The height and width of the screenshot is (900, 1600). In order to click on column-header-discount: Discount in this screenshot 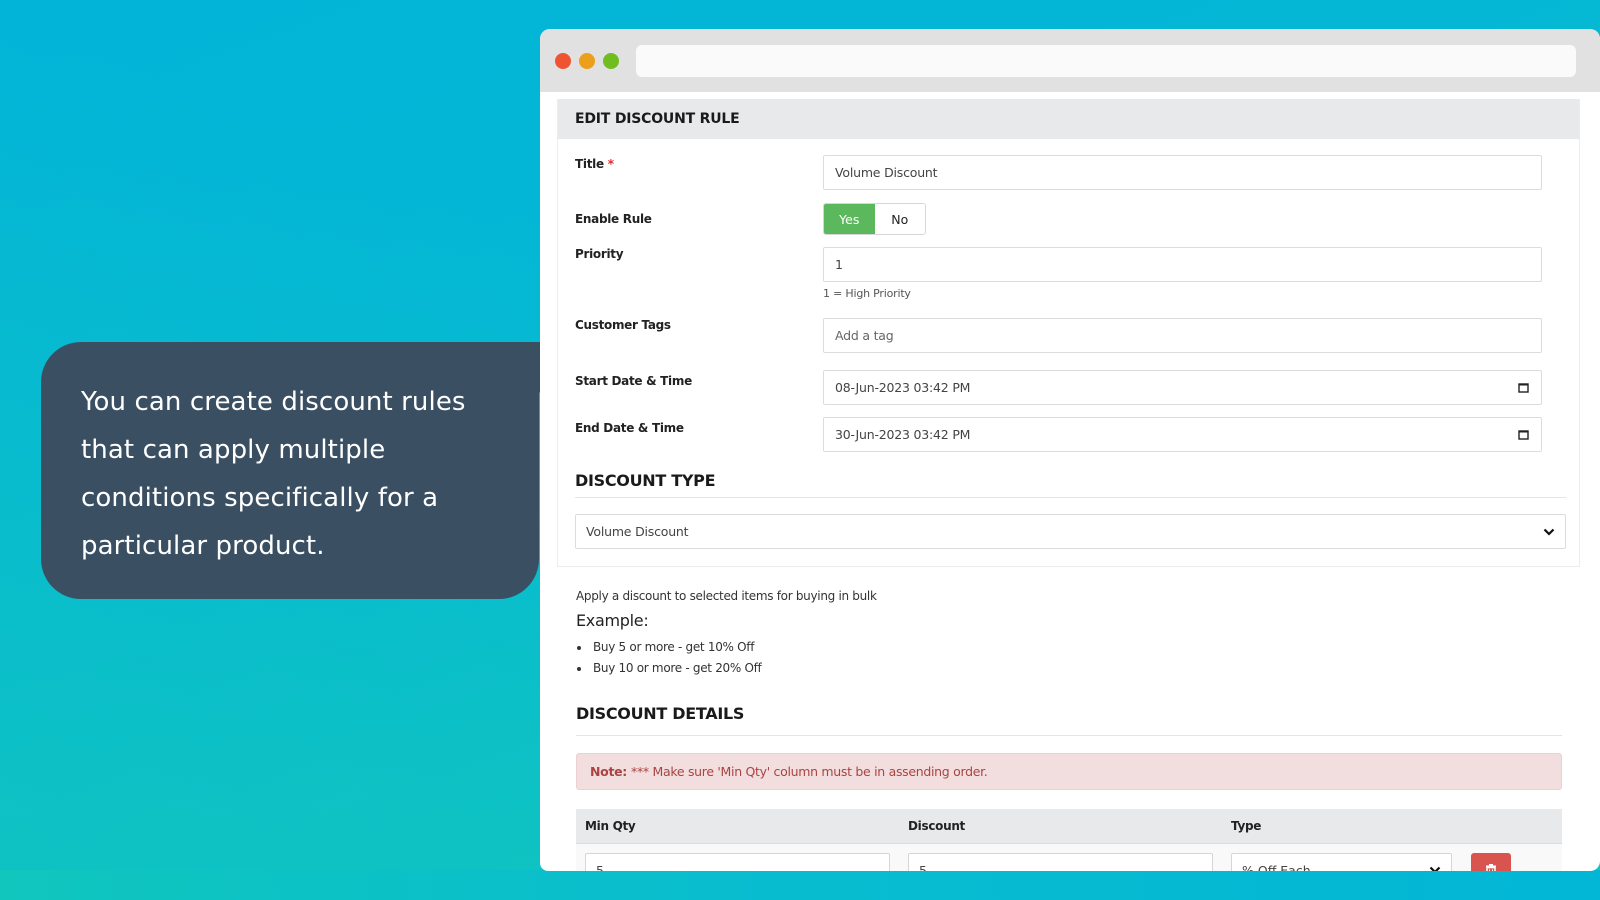, I will do `click(936, 826)`.